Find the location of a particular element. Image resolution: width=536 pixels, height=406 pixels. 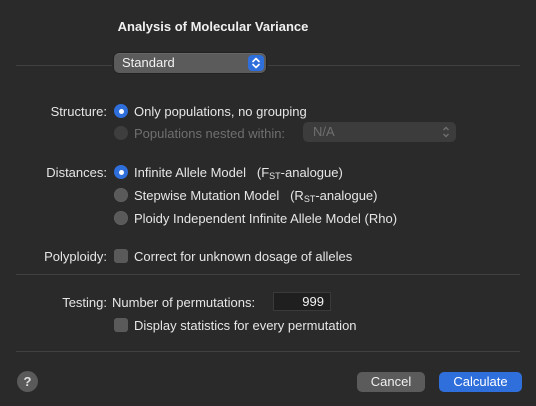

radio-populations-nested is located at coordinates (121, 133).